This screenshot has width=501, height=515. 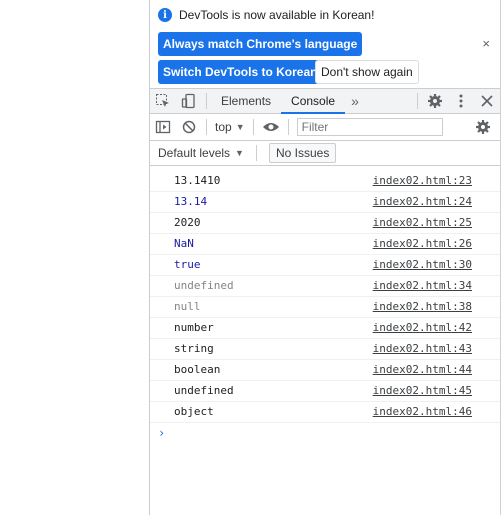 What do you see at coordinates (486, 43) in the screenshot?
I see `close-icon: ×` at bounding box center [486, 43].